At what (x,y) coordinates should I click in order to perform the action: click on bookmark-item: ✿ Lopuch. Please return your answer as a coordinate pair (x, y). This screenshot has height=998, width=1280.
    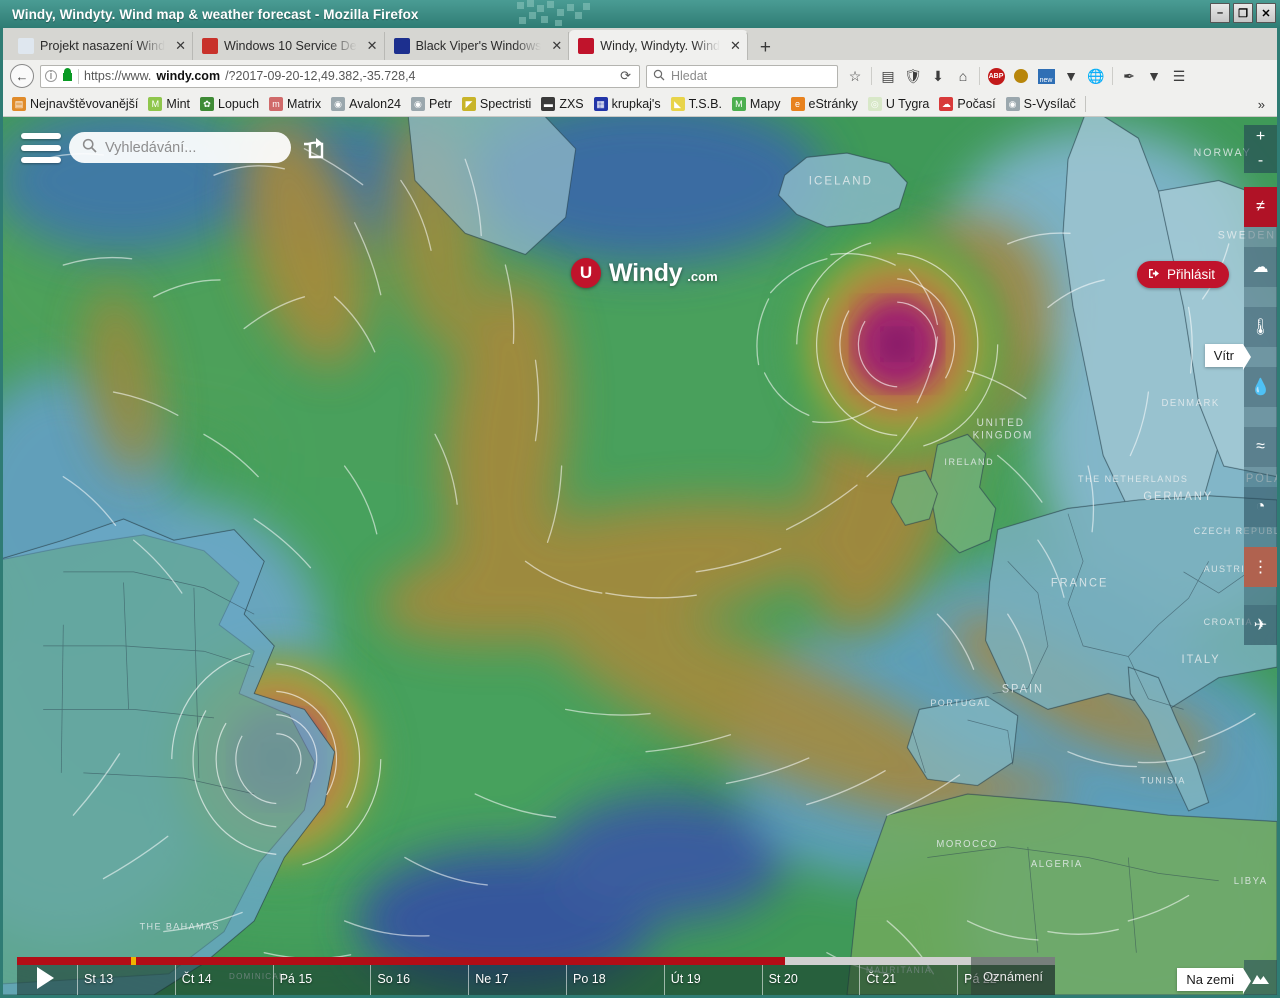
    Looking at the image, I should click on (229, 104).